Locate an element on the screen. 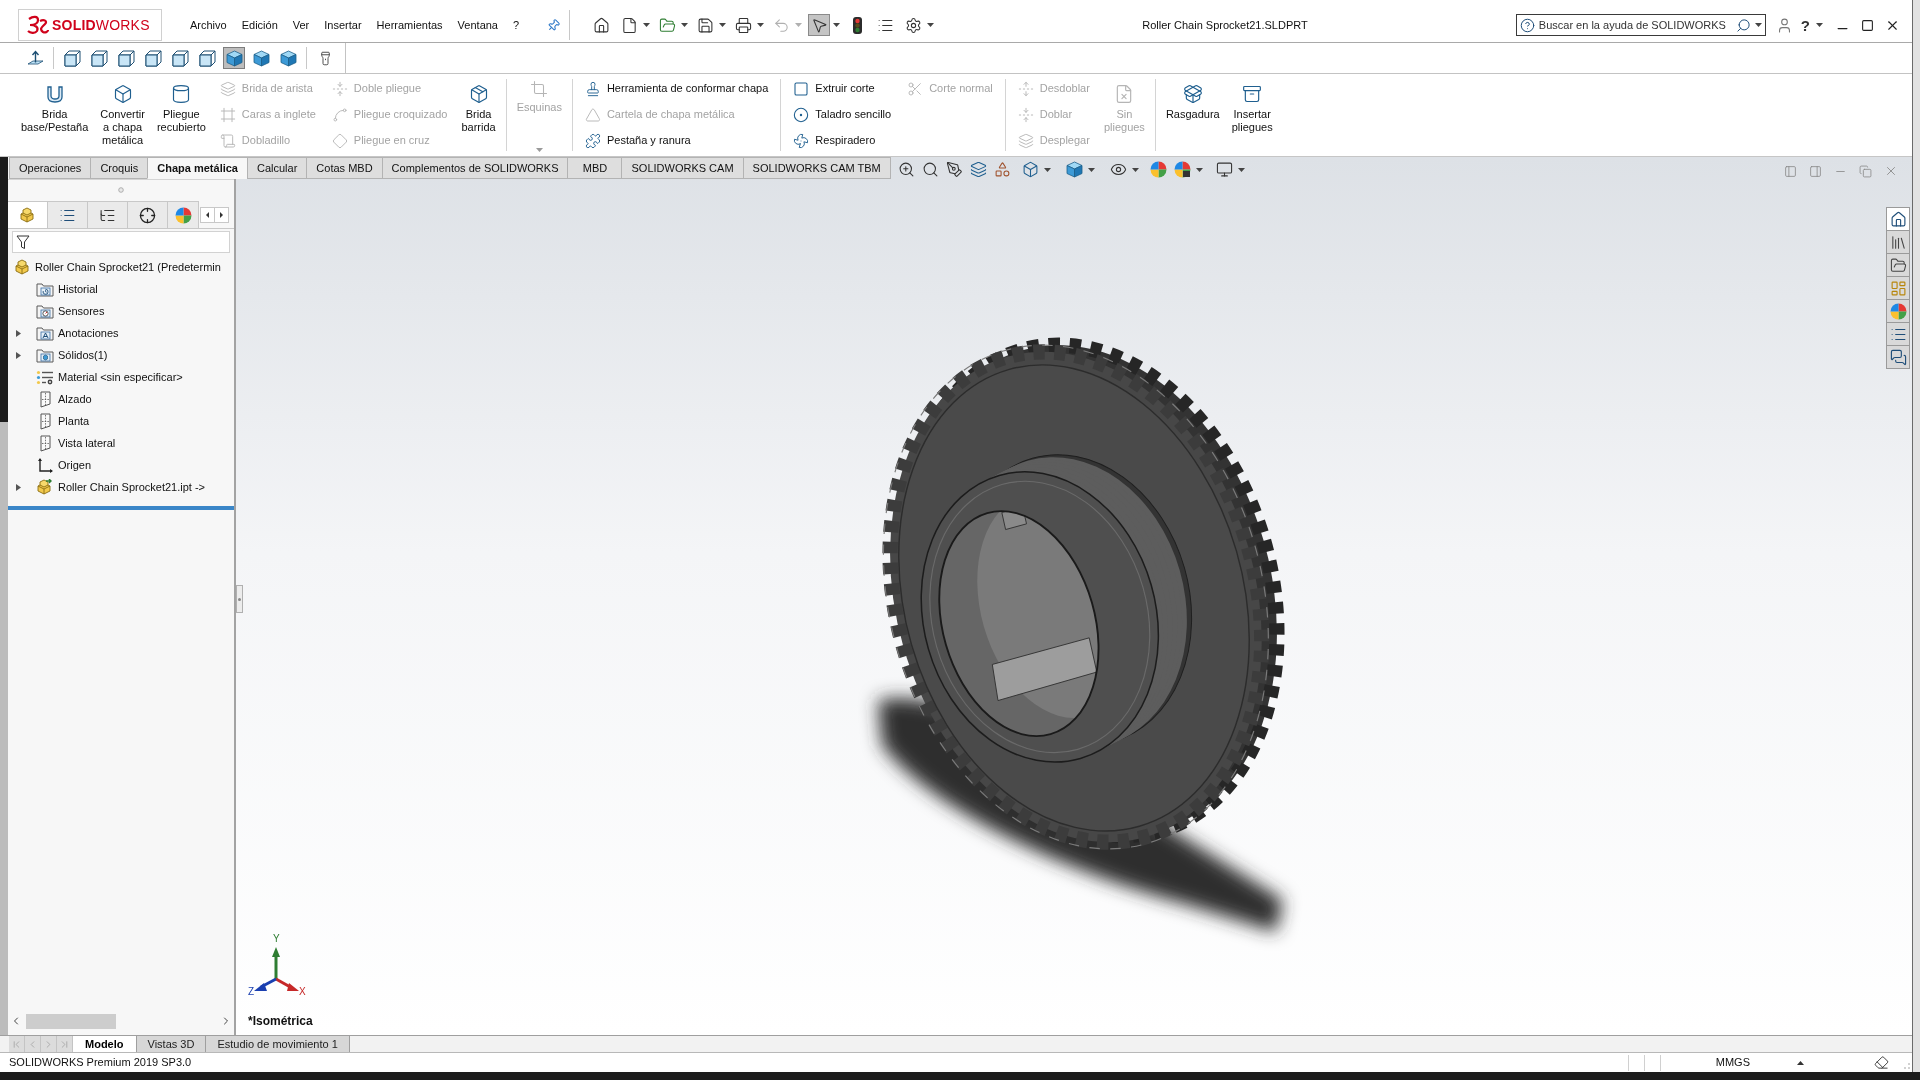 The width and height of the screenshot is (1920, 1080). zoom-in-icon is located at coordinates (906, 169).